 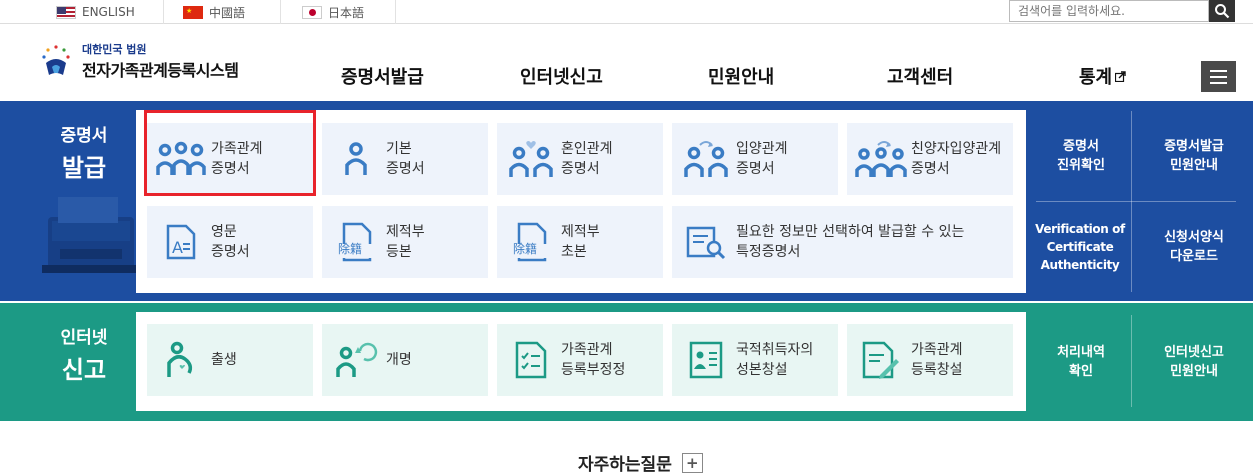 What do you see at coordinates (1081, 146) in the screenshot?
I see `verify-certificate-label-1: 증명서` at bounding box center [1081, 146].